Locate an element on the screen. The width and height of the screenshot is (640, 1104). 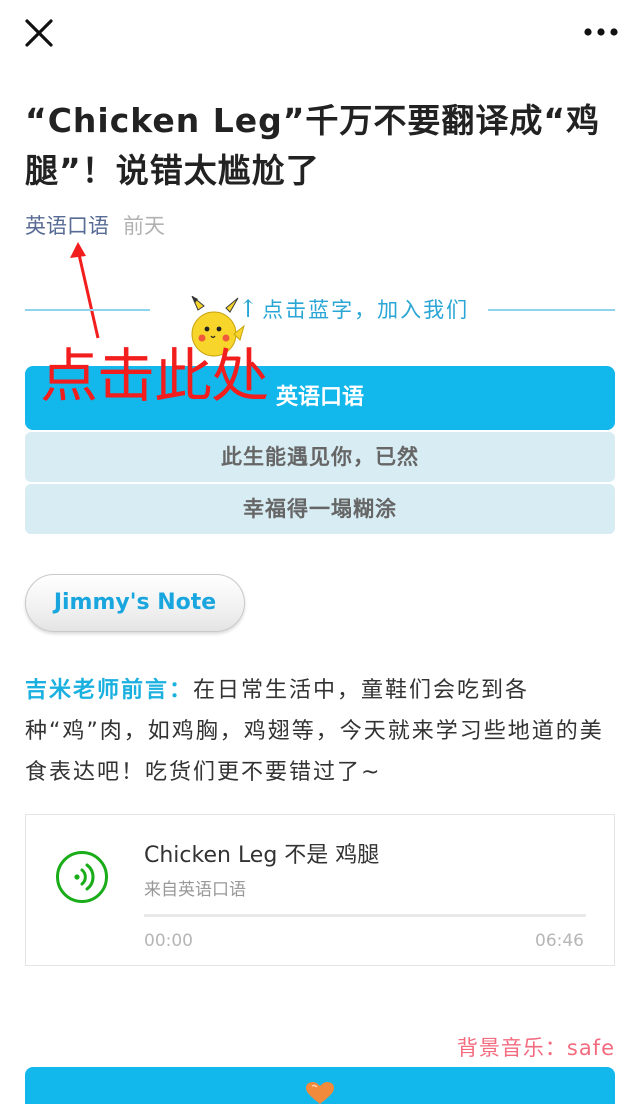
top-bar is located at coordinates (320, 35).